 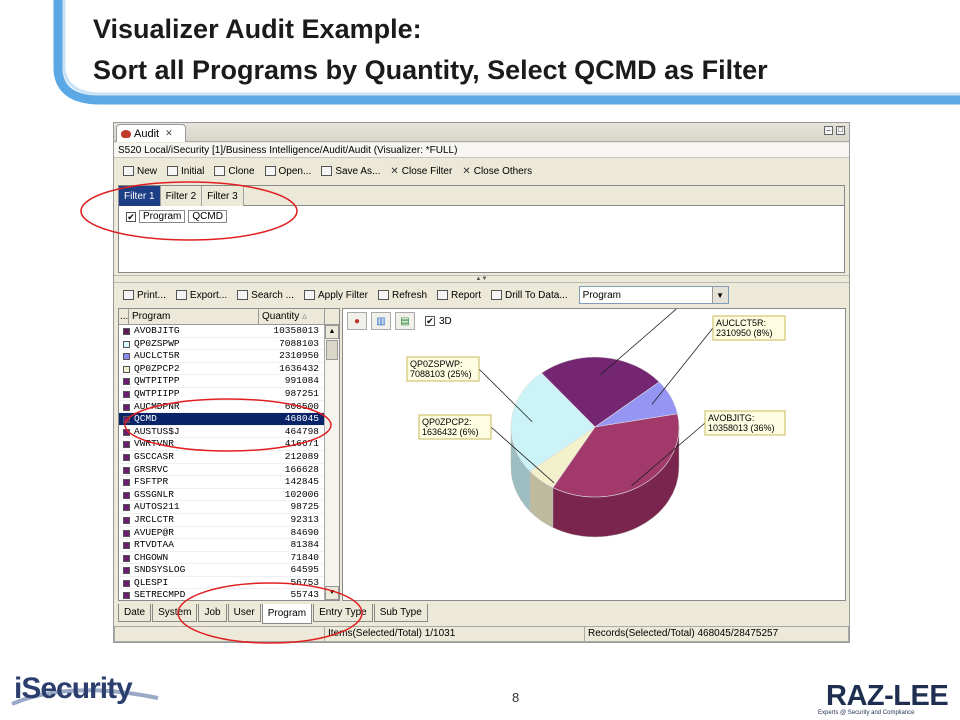 I want to click on cell-quantity: 606500, so click(x=301, y=406).